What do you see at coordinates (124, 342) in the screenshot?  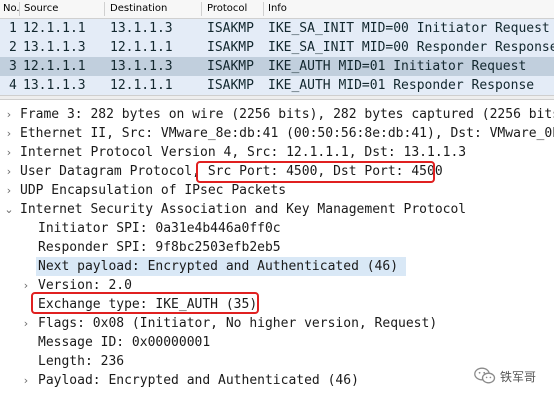 I see `field-label: Message ID: 0x00000001` at bounding box center [124, 342].